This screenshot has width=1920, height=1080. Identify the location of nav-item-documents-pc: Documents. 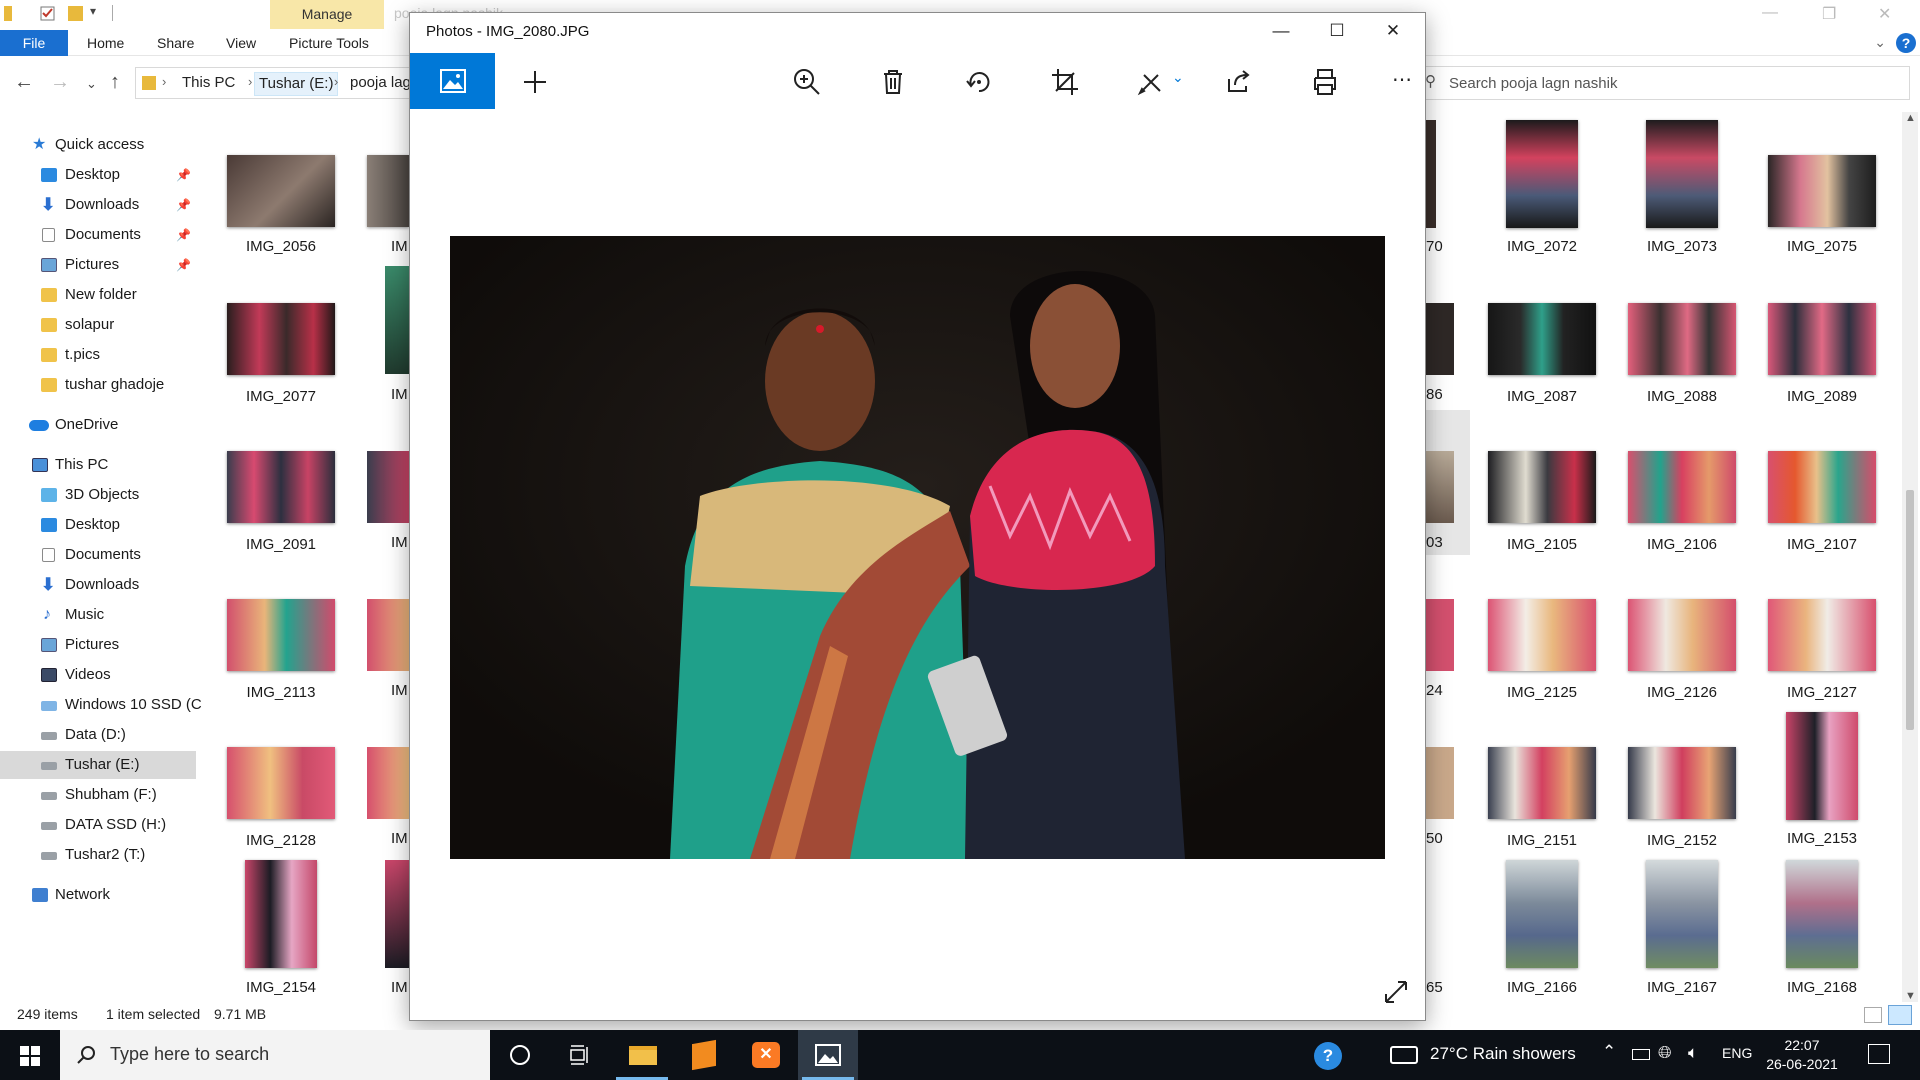
(98, 555).